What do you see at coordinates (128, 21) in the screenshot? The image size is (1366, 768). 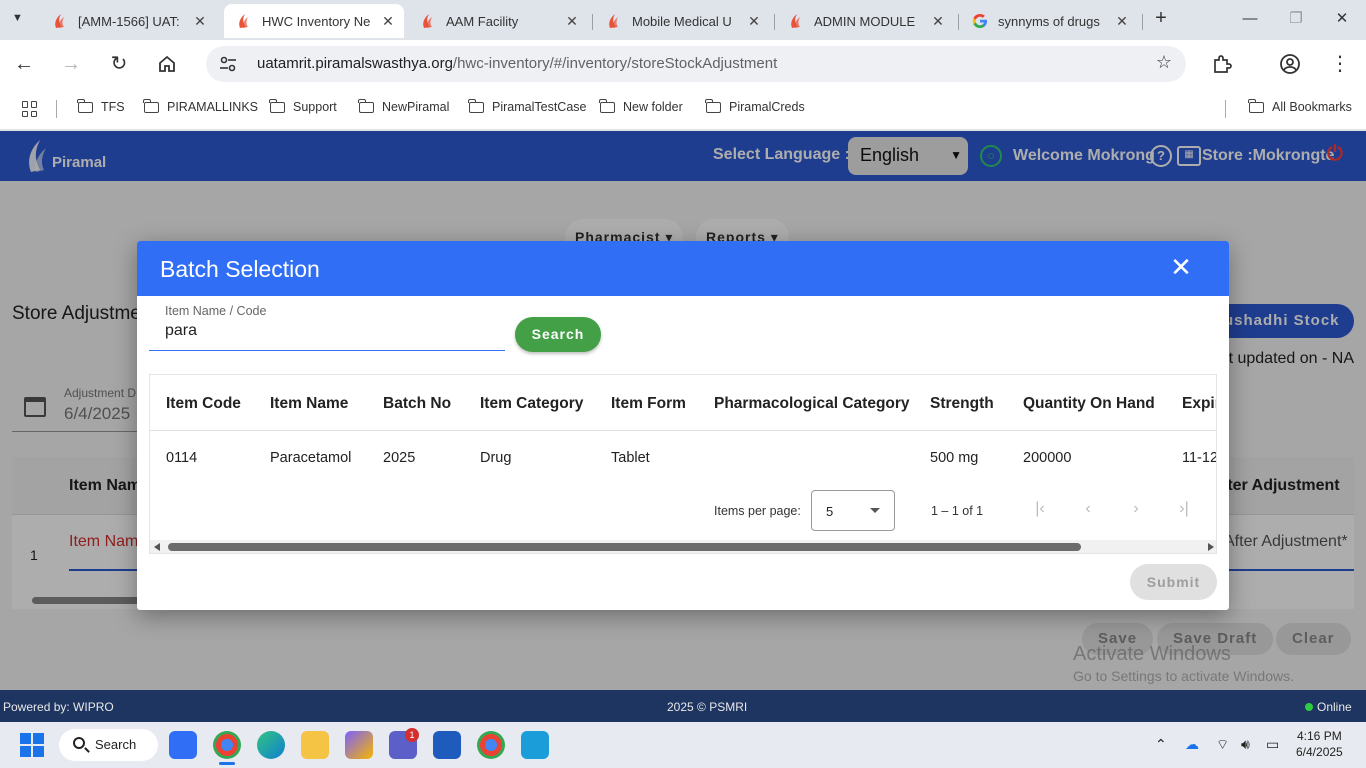 I see `browser-tab-amm: [AMM-1566] UAT: ✕` at bounding box center [128, 21].